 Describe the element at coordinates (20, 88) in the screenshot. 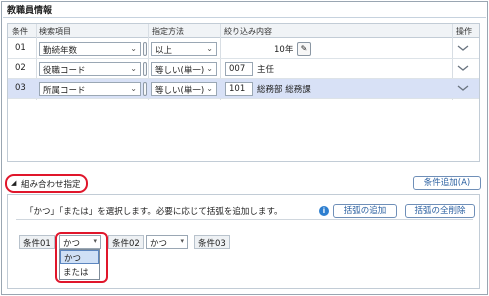

I see `row-number: 03` at that location.